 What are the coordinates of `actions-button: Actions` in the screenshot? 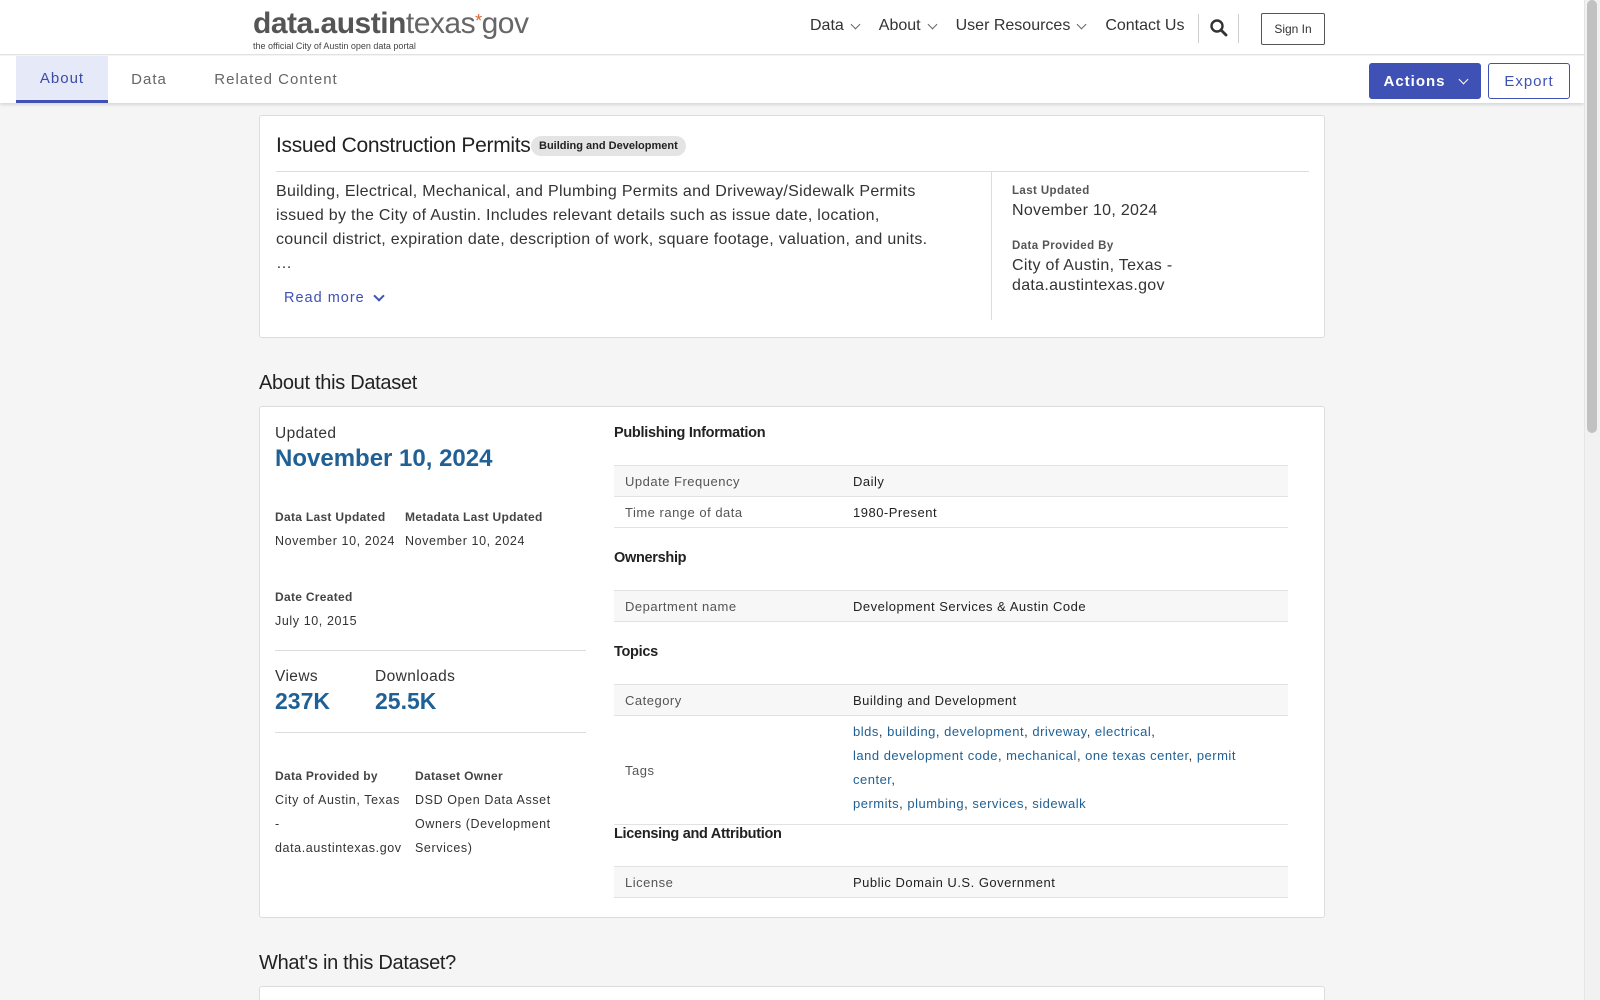 It's located at (1425, 81).